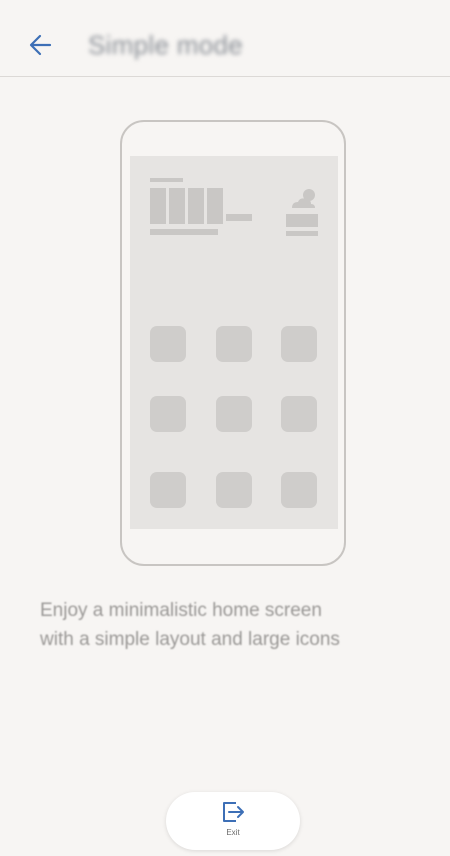 Image resolution: width=450 pixels, height=856 pixels. I want to click on page-title: Simple mode, so click(166, 45).